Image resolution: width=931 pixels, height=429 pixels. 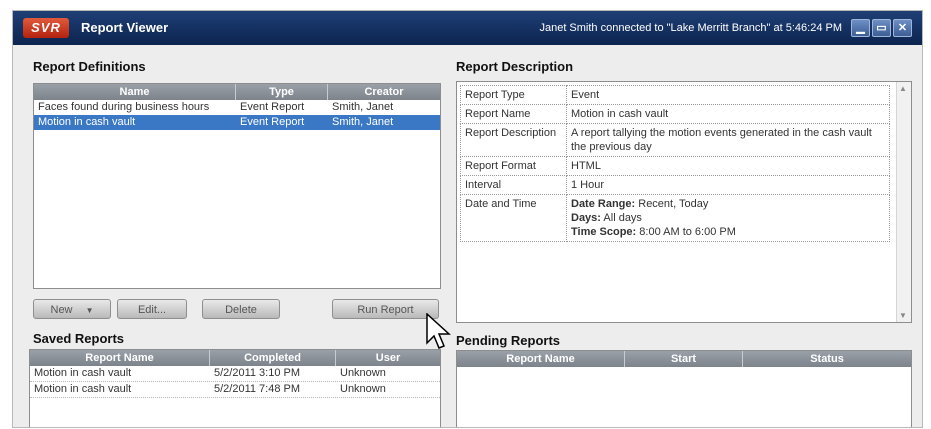 What do you see at coordinates (621, 218) in the screenshot?
I see `days-value: All days` at bounding box center [621, 218].